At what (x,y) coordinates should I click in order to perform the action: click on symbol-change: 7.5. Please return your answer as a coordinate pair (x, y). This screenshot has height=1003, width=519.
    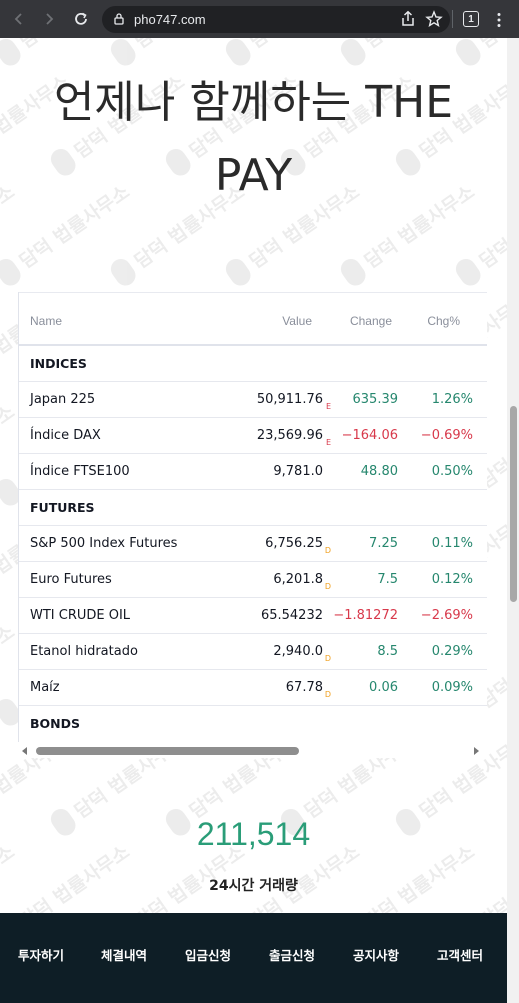
    Looking at the image, I should click on (387, 579).